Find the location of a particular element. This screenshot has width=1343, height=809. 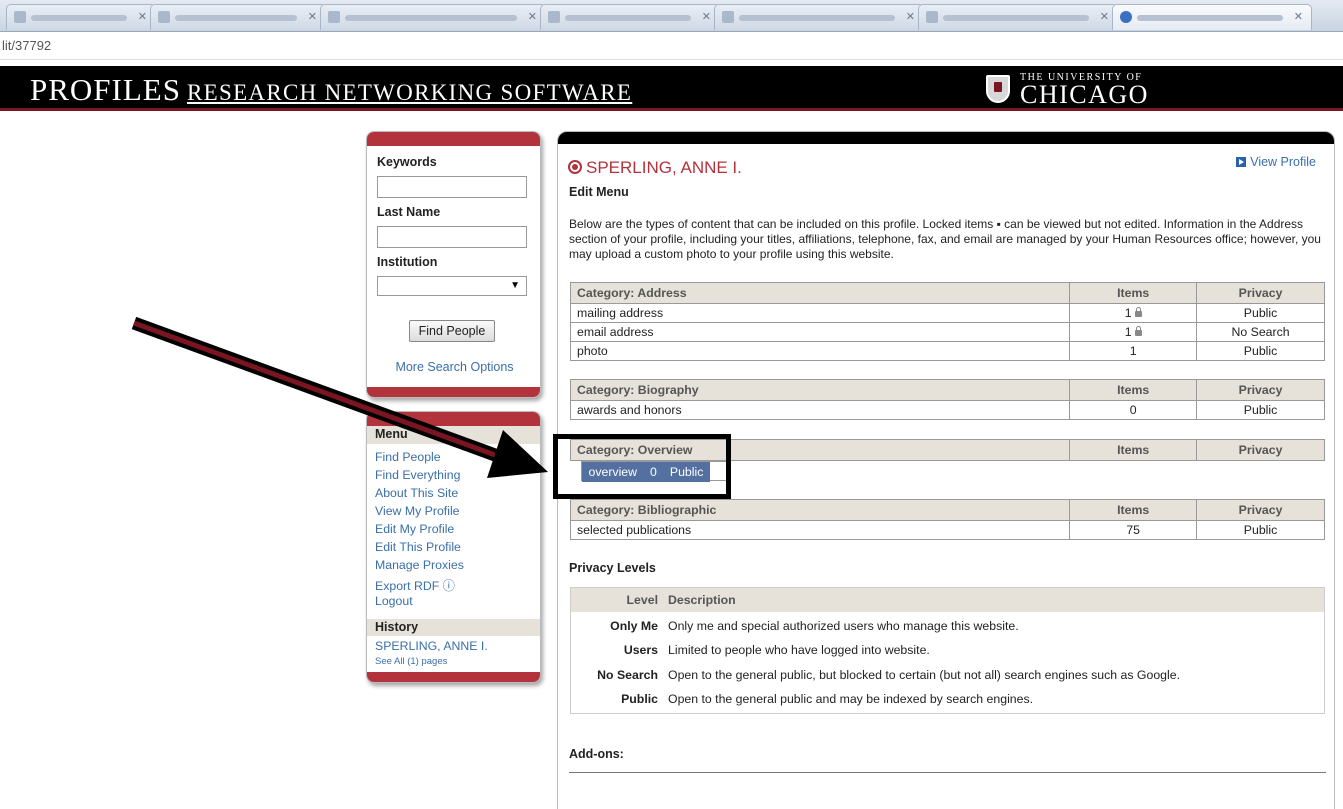

privacy-level: Only Me is located at coordinates (634, 626).